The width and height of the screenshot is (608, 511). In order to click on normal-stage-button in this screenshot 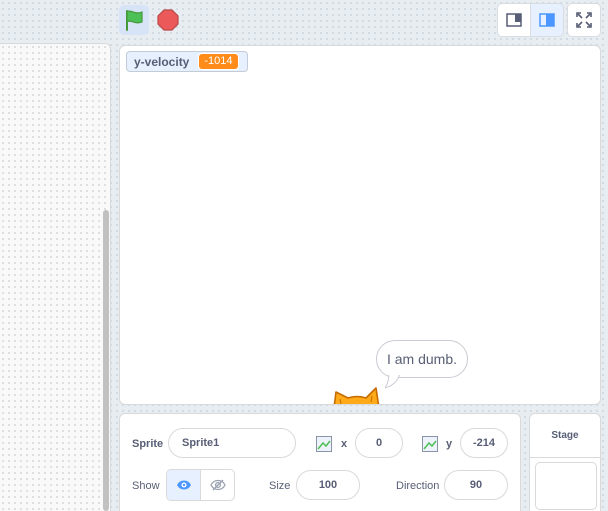, I will do `click(547, 20)`.